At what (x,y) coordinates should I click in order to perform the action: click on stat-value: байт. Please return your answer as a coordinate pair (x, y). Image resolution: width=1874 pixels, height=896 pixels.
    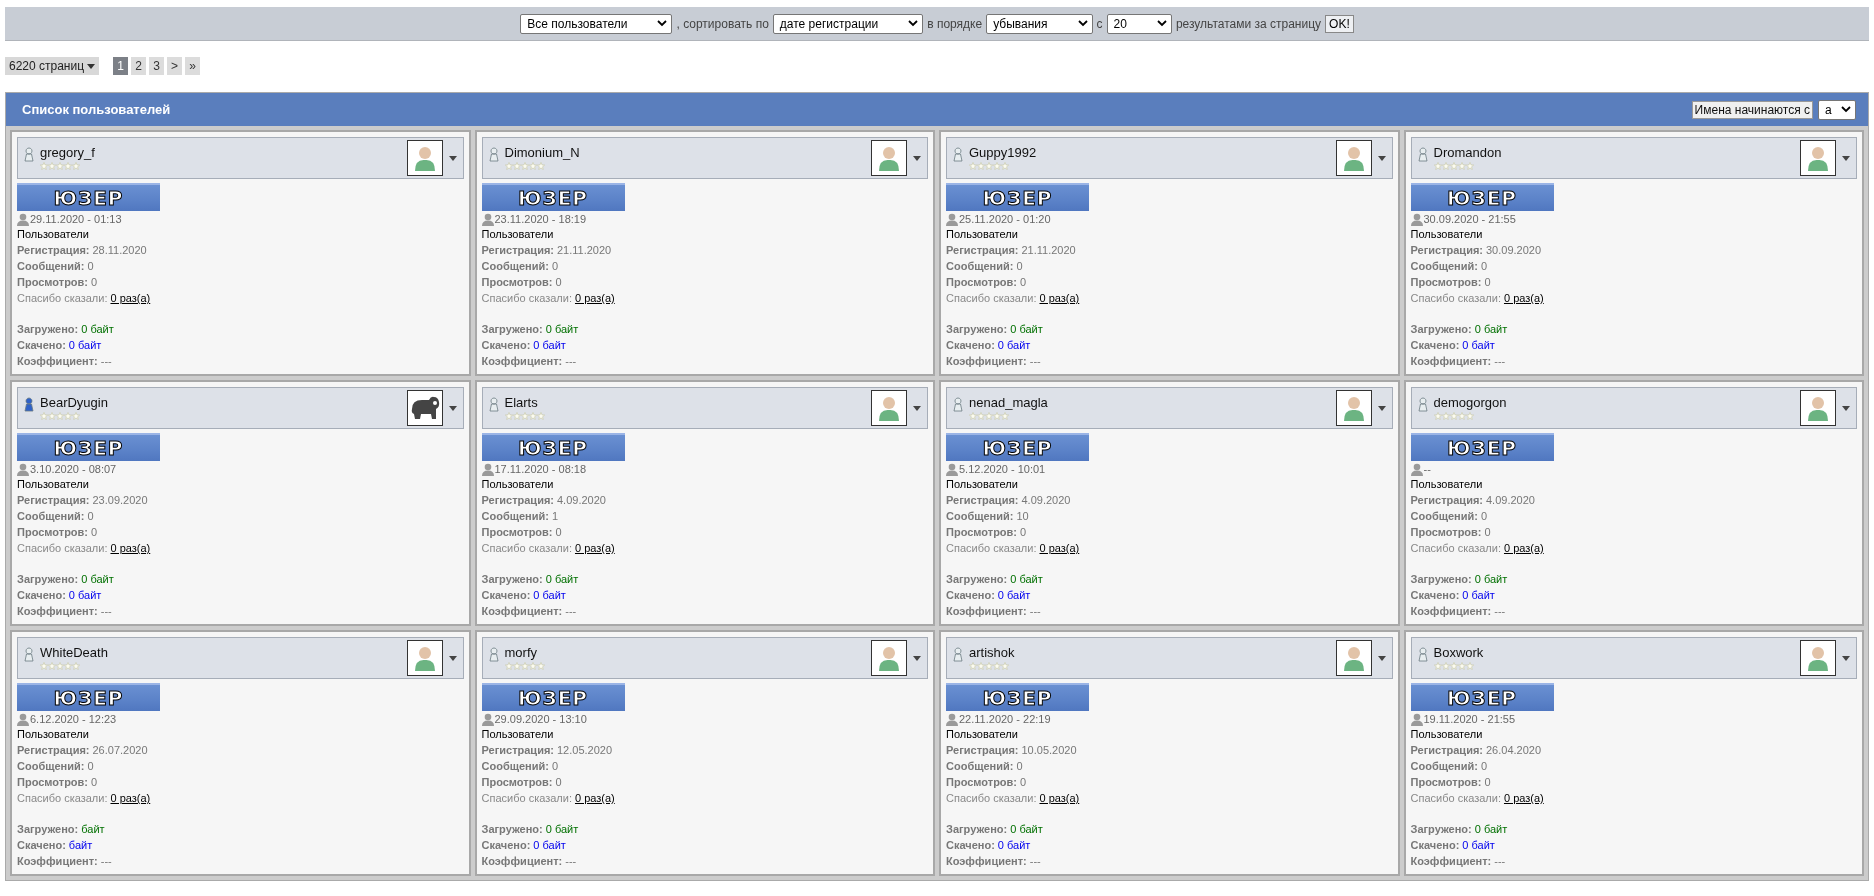
    Looking at the image, I should click on (93, 829).